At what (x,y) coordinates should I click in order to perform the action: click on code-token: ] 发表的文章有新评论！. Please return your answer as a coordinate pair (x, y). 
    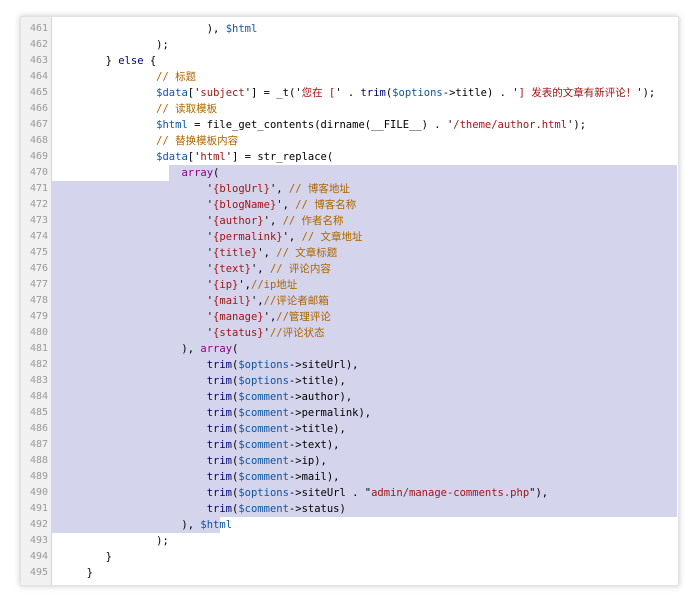
    Looking at the image, I should click on (577, 93).